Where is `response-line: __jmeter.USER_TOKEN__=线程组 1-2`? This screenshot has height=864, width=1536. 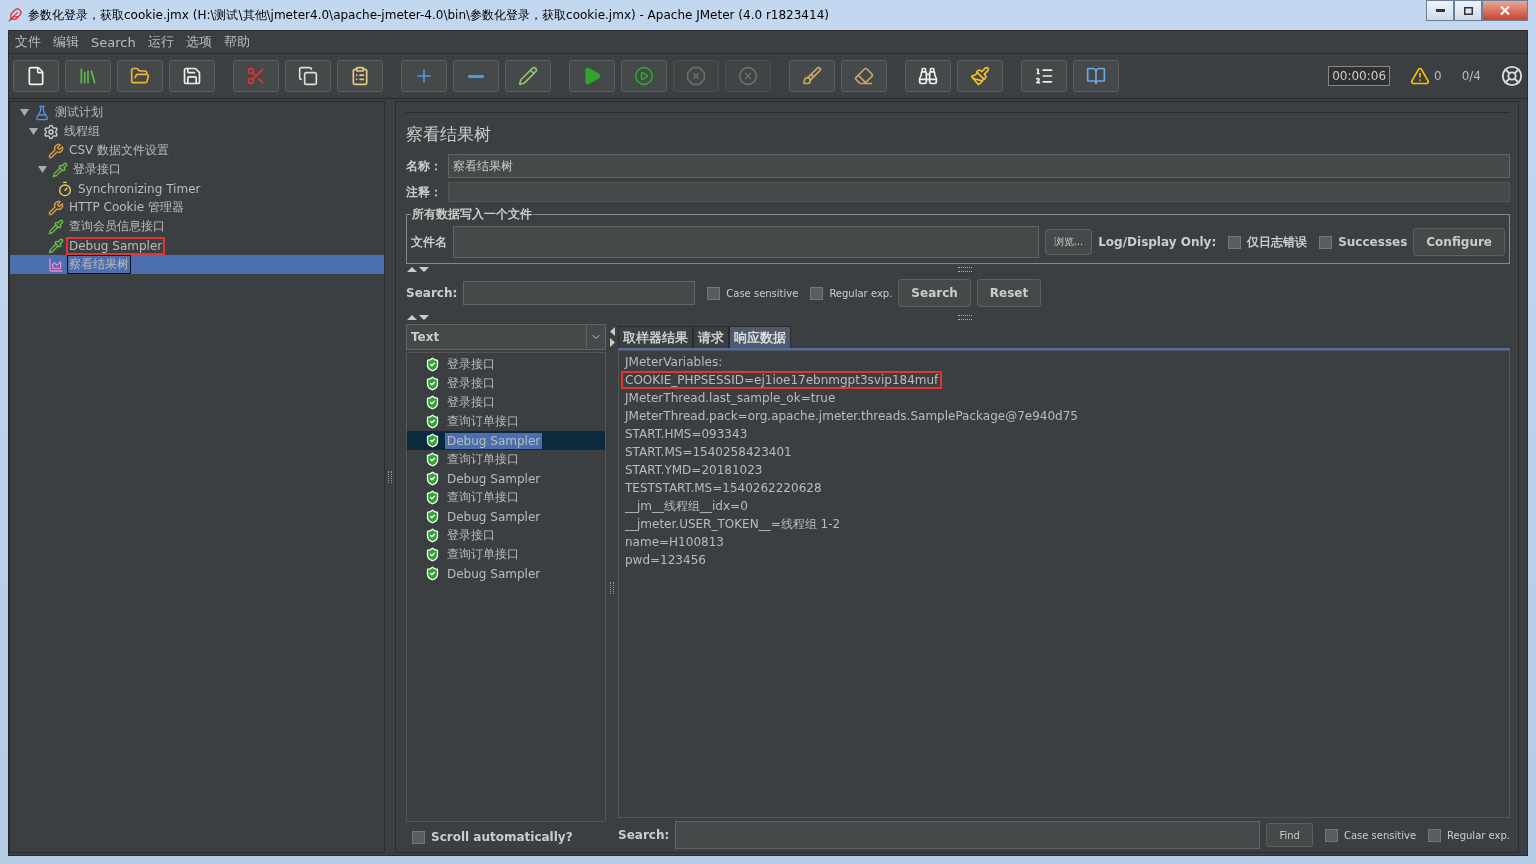
response-line: __jmeter.USER_TOKEN__=线程组 1-2 is located at coordinates (733, 524).